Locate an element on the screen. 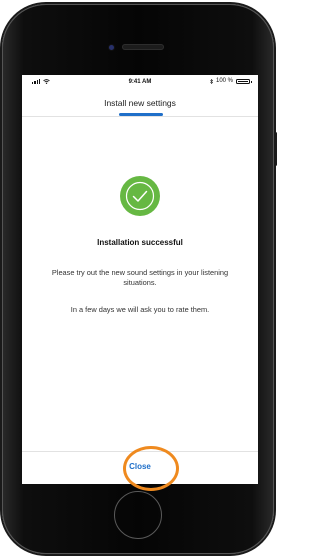 This screenshot has width=320, height=558. battery-icon is located at coordinates (244, 81).